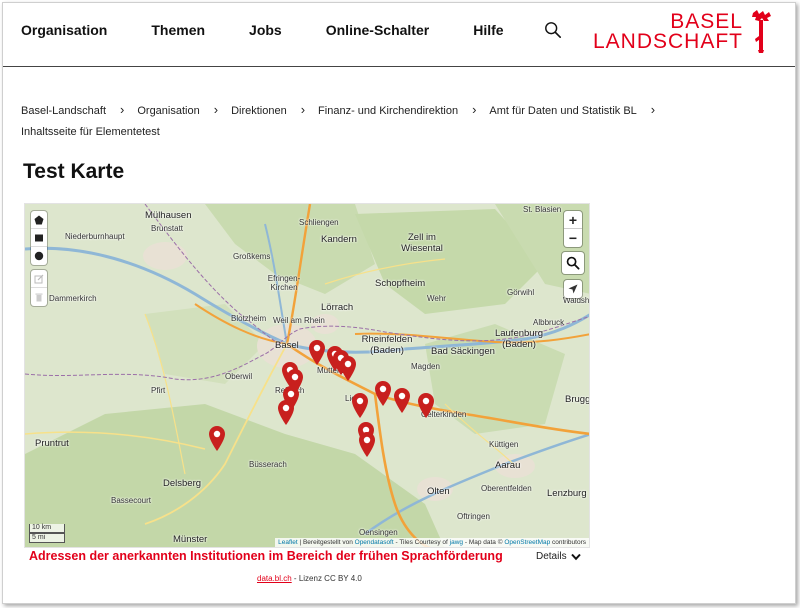 Image resolution: width=800 pixels, height=608 pixels. What do you see at coordinates (374, 542) in the screenshot?
I see `attribution-opendatasoft-link: Opendatasoft` at bounding box center [374, 542].